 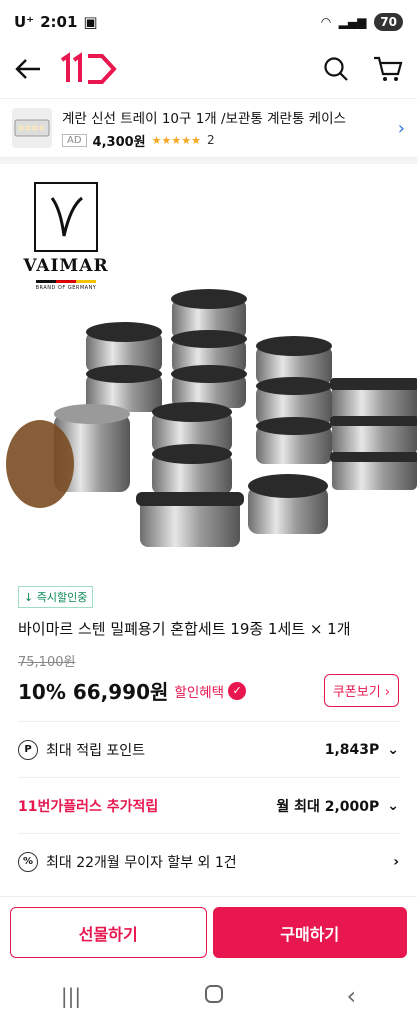 I want to click on ad-title: 계란 신선 트레이 10구 1개 /보관통 계란통 케이스, so click(x=204, y=118).